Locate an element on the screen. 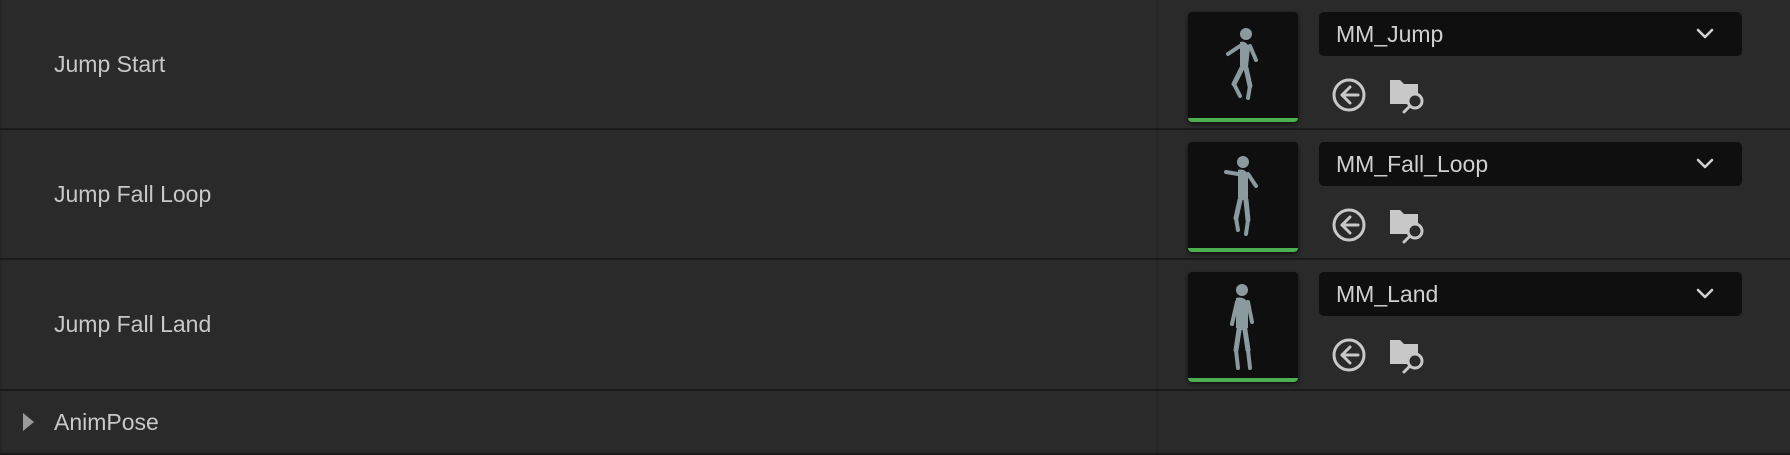 This screenshot has width=1790, height=455. property-label: Jump Fall Land is located at coordinates (133, 324).